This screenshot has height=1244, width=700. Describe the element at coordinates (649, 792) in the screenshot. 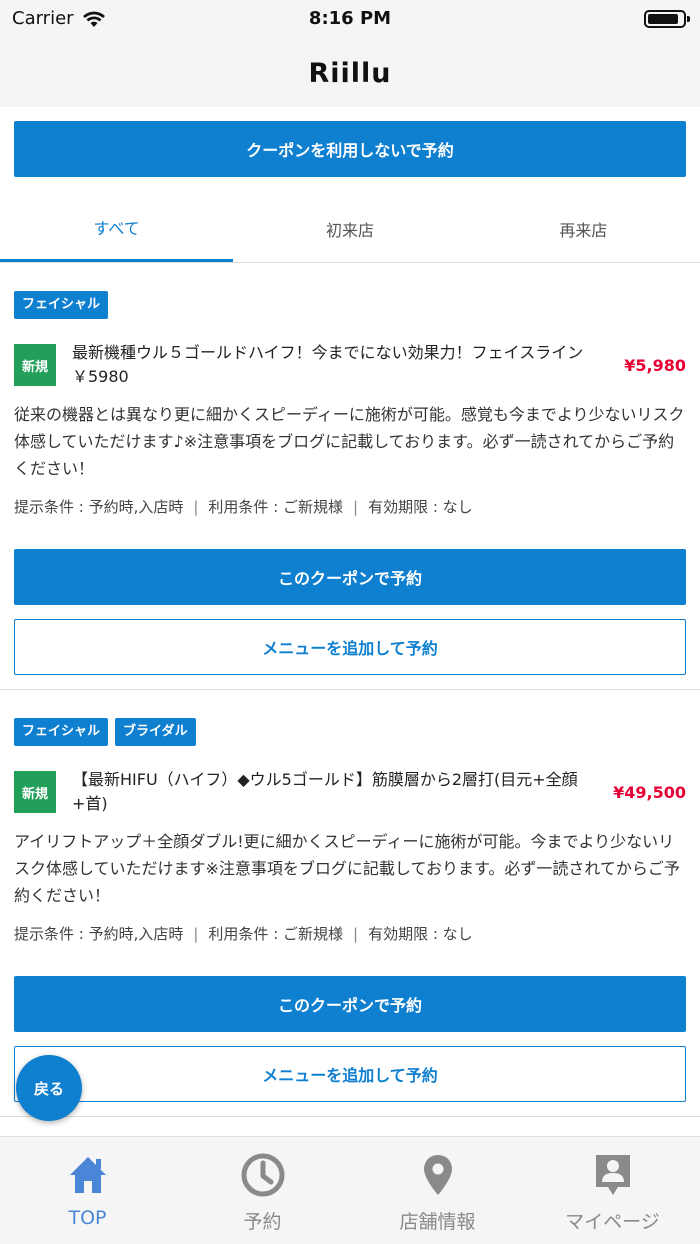

I see `coupon-price: ¥49,500` at that location.